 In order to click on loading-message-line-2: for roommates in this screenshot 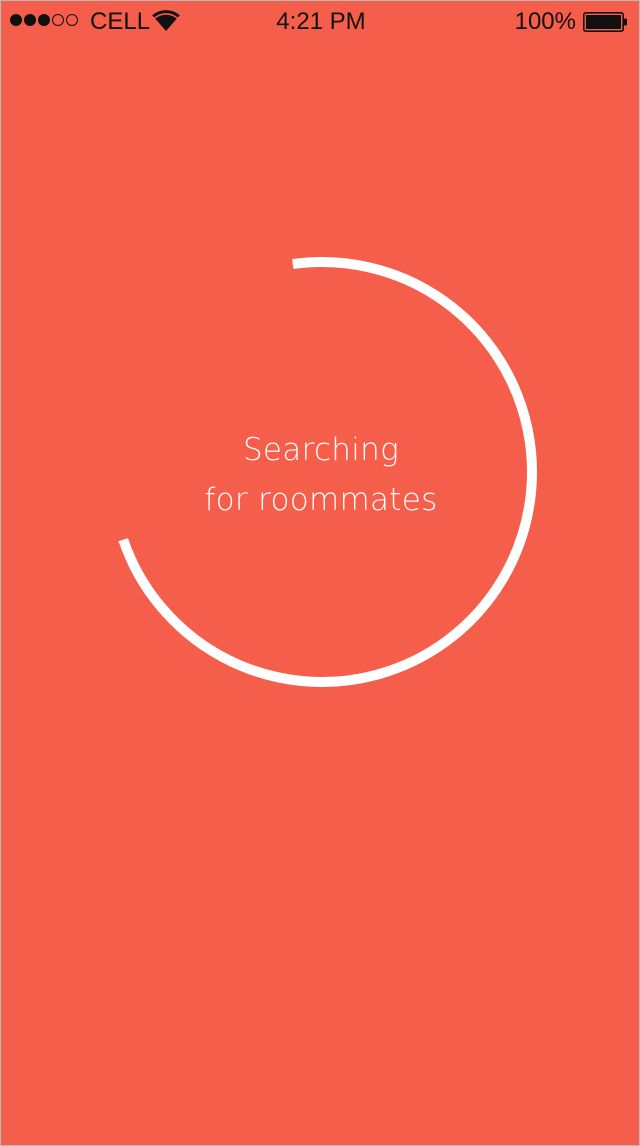, I will do `click(321, 500)`.